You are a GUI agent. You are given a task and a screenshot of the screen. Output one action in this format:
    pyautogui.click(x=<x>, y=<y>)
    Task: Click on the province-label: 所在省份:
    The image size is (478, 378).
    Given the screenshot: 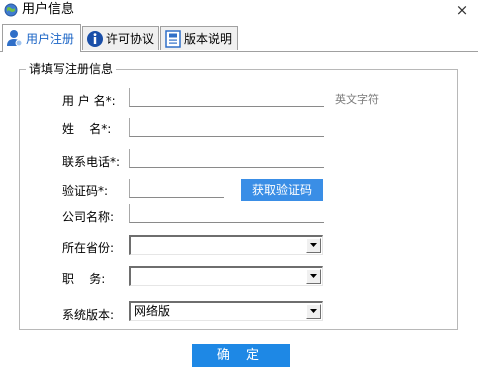 What is the action you would take?
    pyautogui.click(x=88, y=248)
    